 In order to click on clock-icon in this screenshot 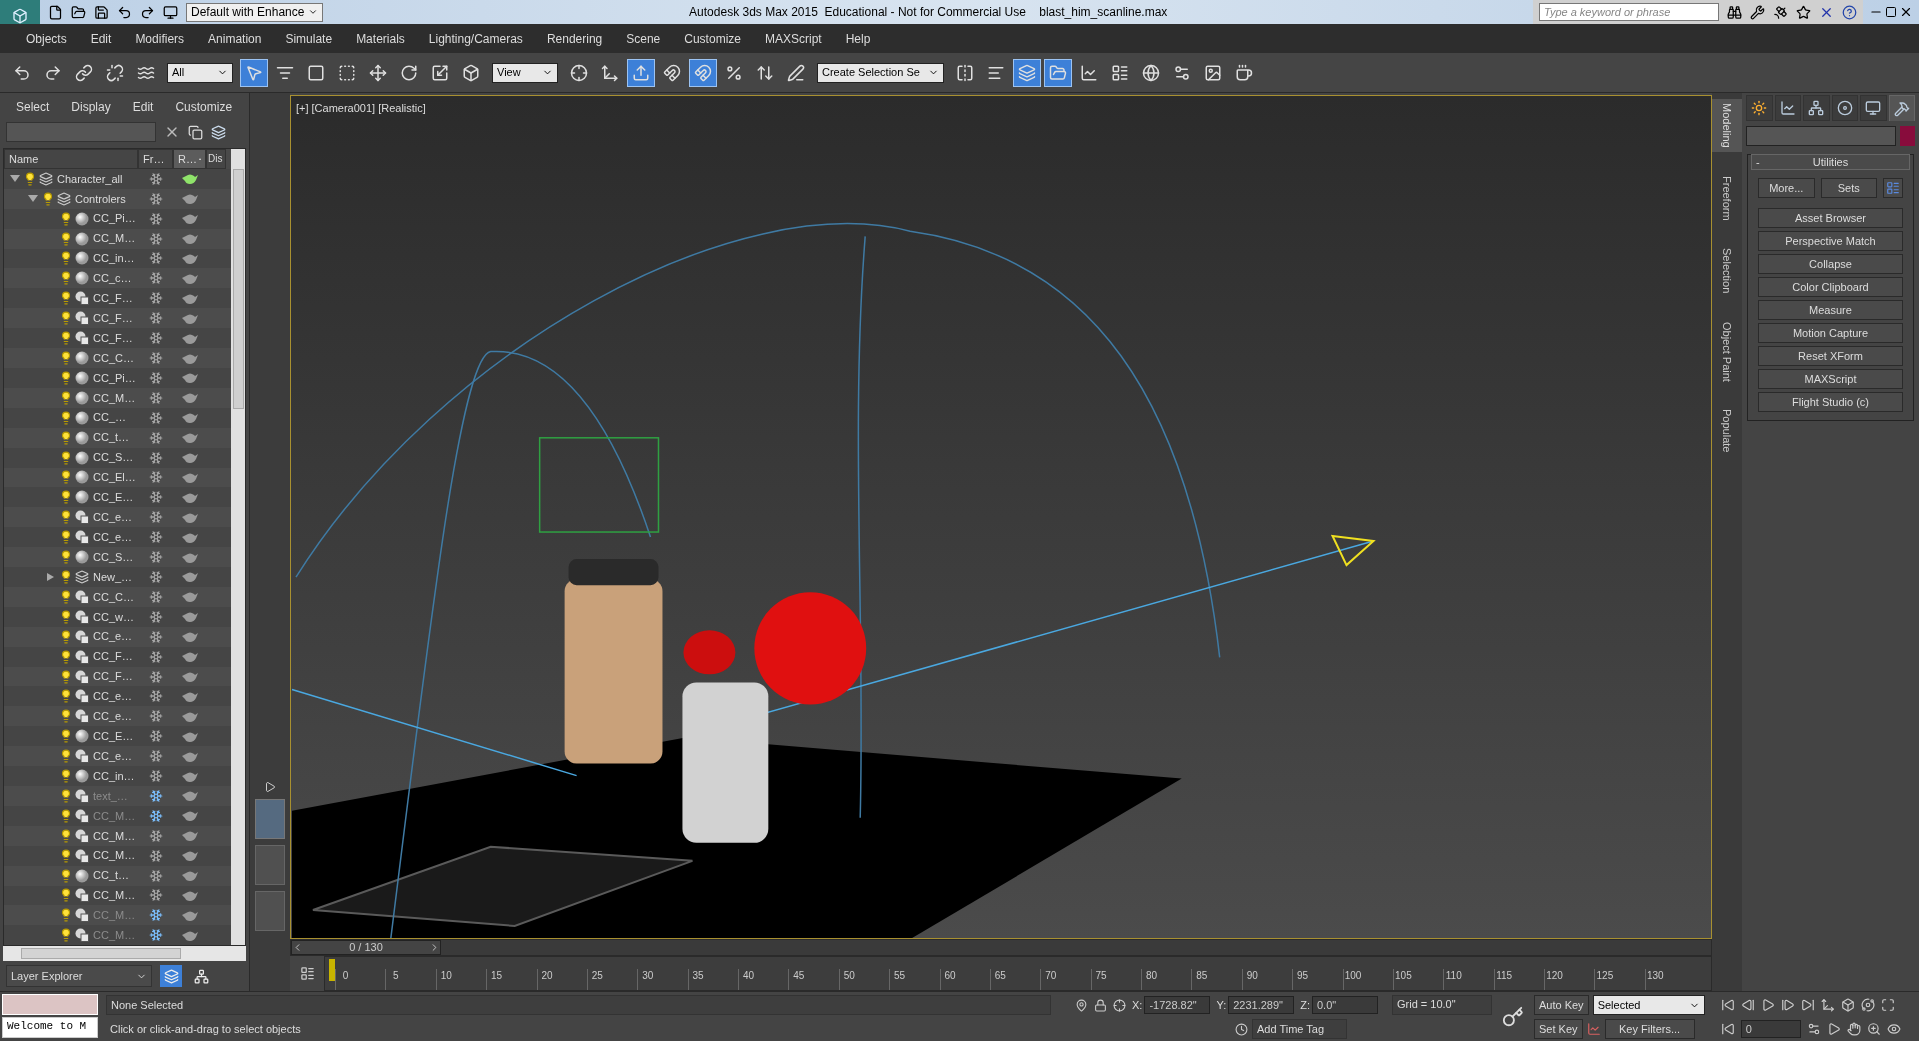, I will do `click(1241, 1029)`.